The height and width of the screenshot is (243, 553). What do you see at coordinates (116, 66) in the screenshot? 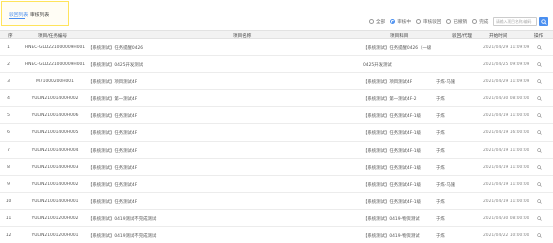
I see `row-name: 【系统测试】0425开发测试` at bounding box center [116, 66].